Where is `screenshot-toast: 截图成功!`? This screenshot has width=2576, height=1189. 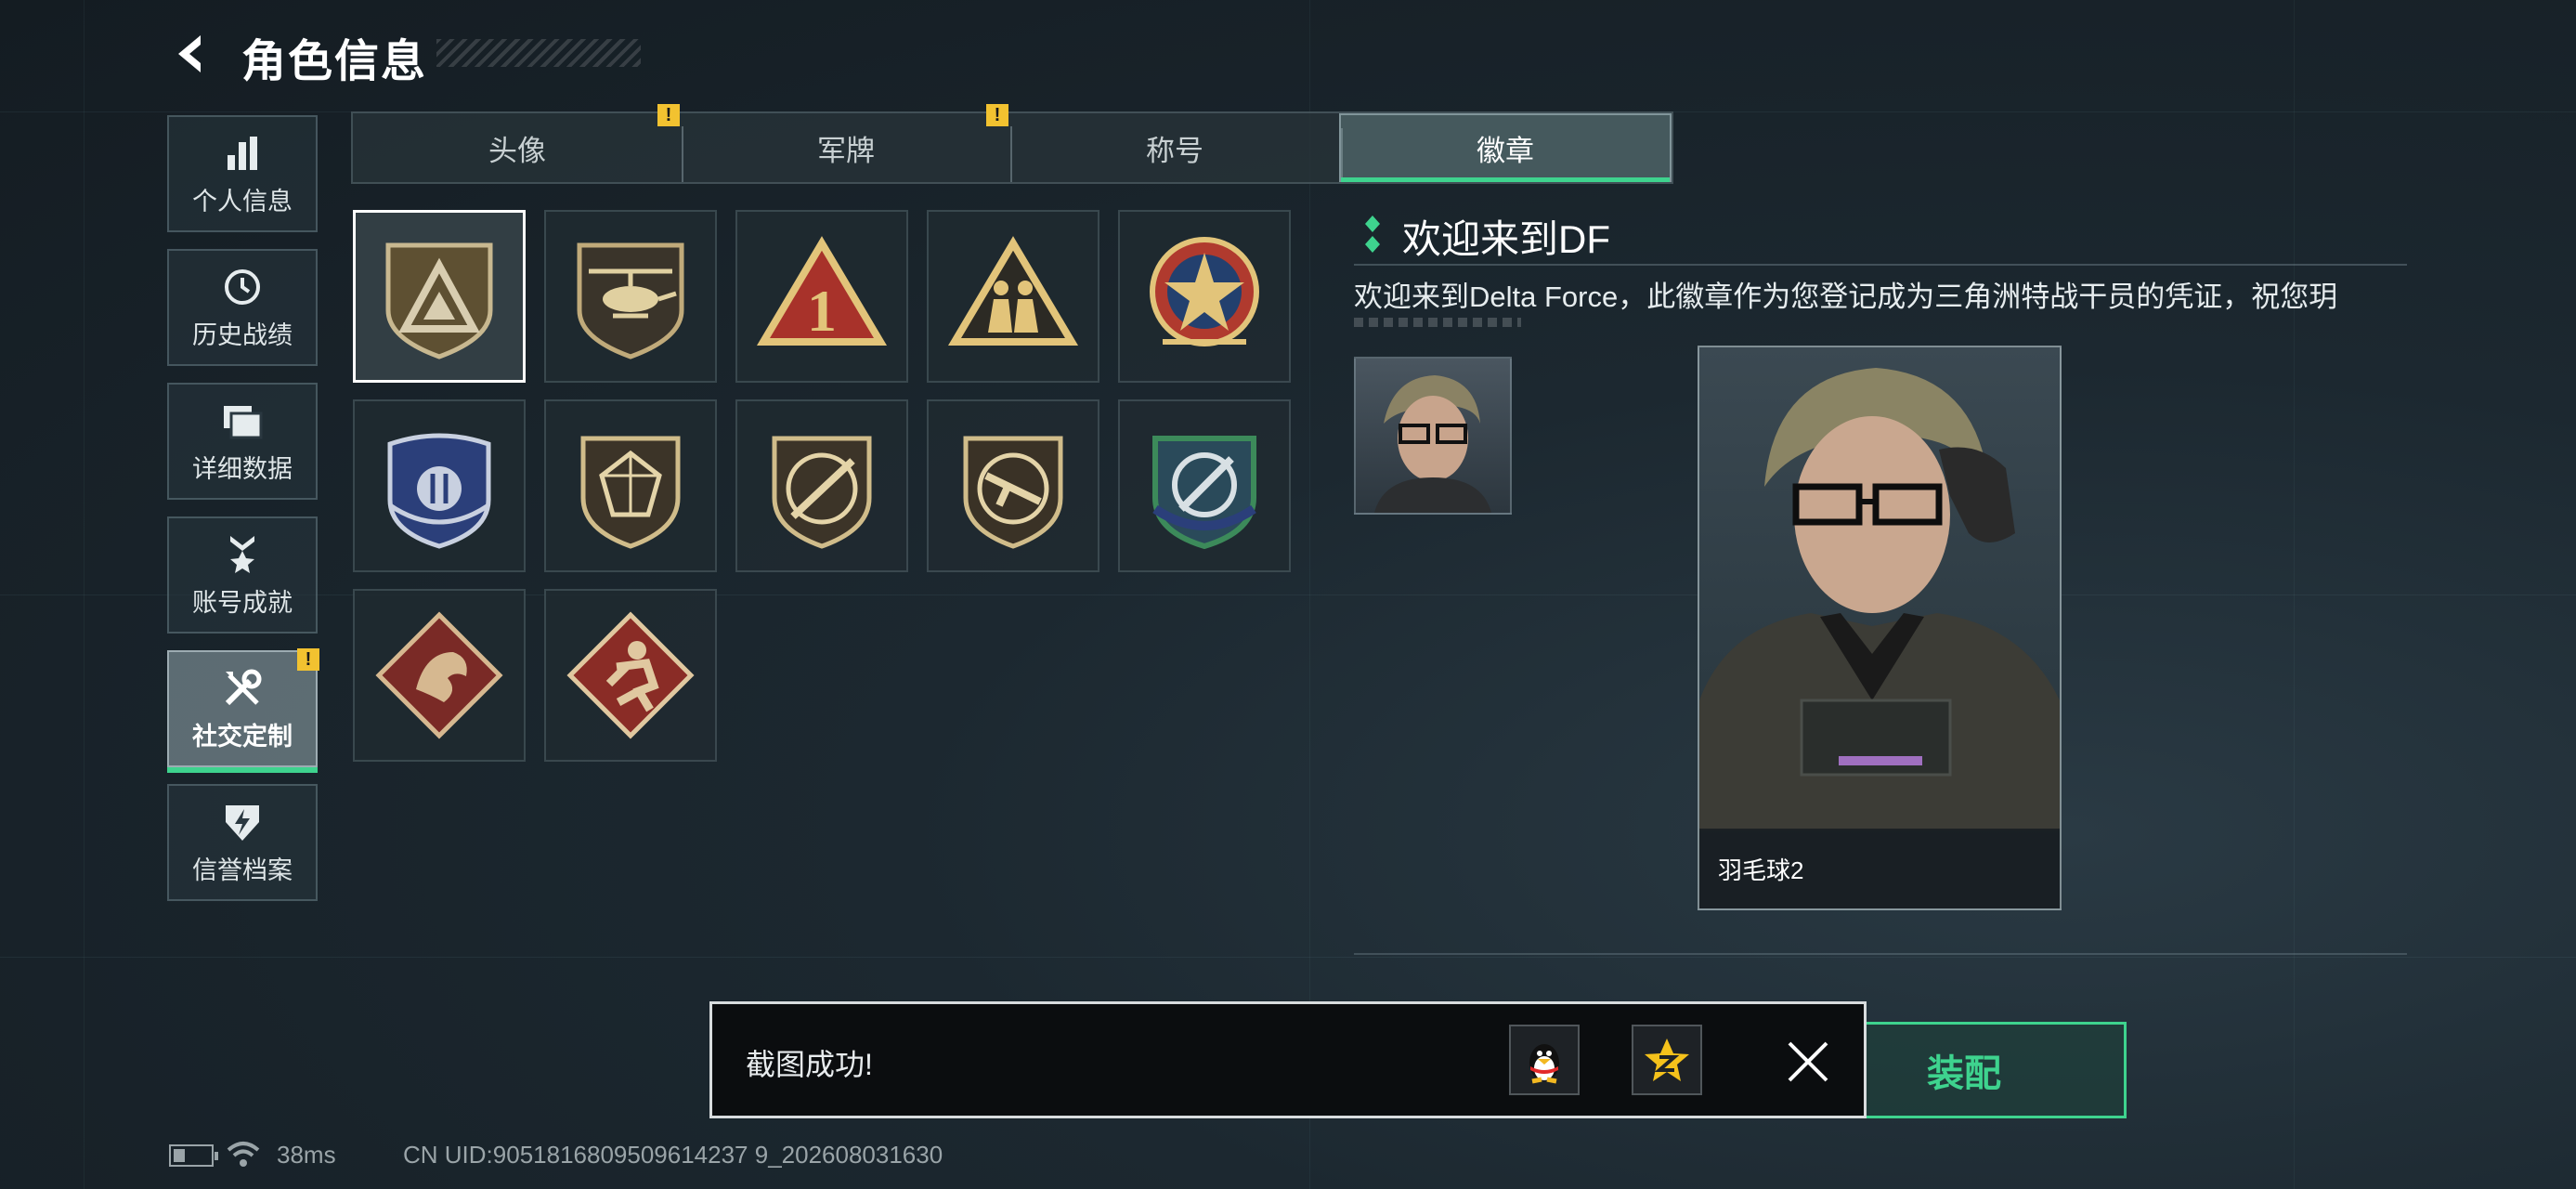 screenshot-toast: 截图成功! is located at coordinates (1288, 1060).